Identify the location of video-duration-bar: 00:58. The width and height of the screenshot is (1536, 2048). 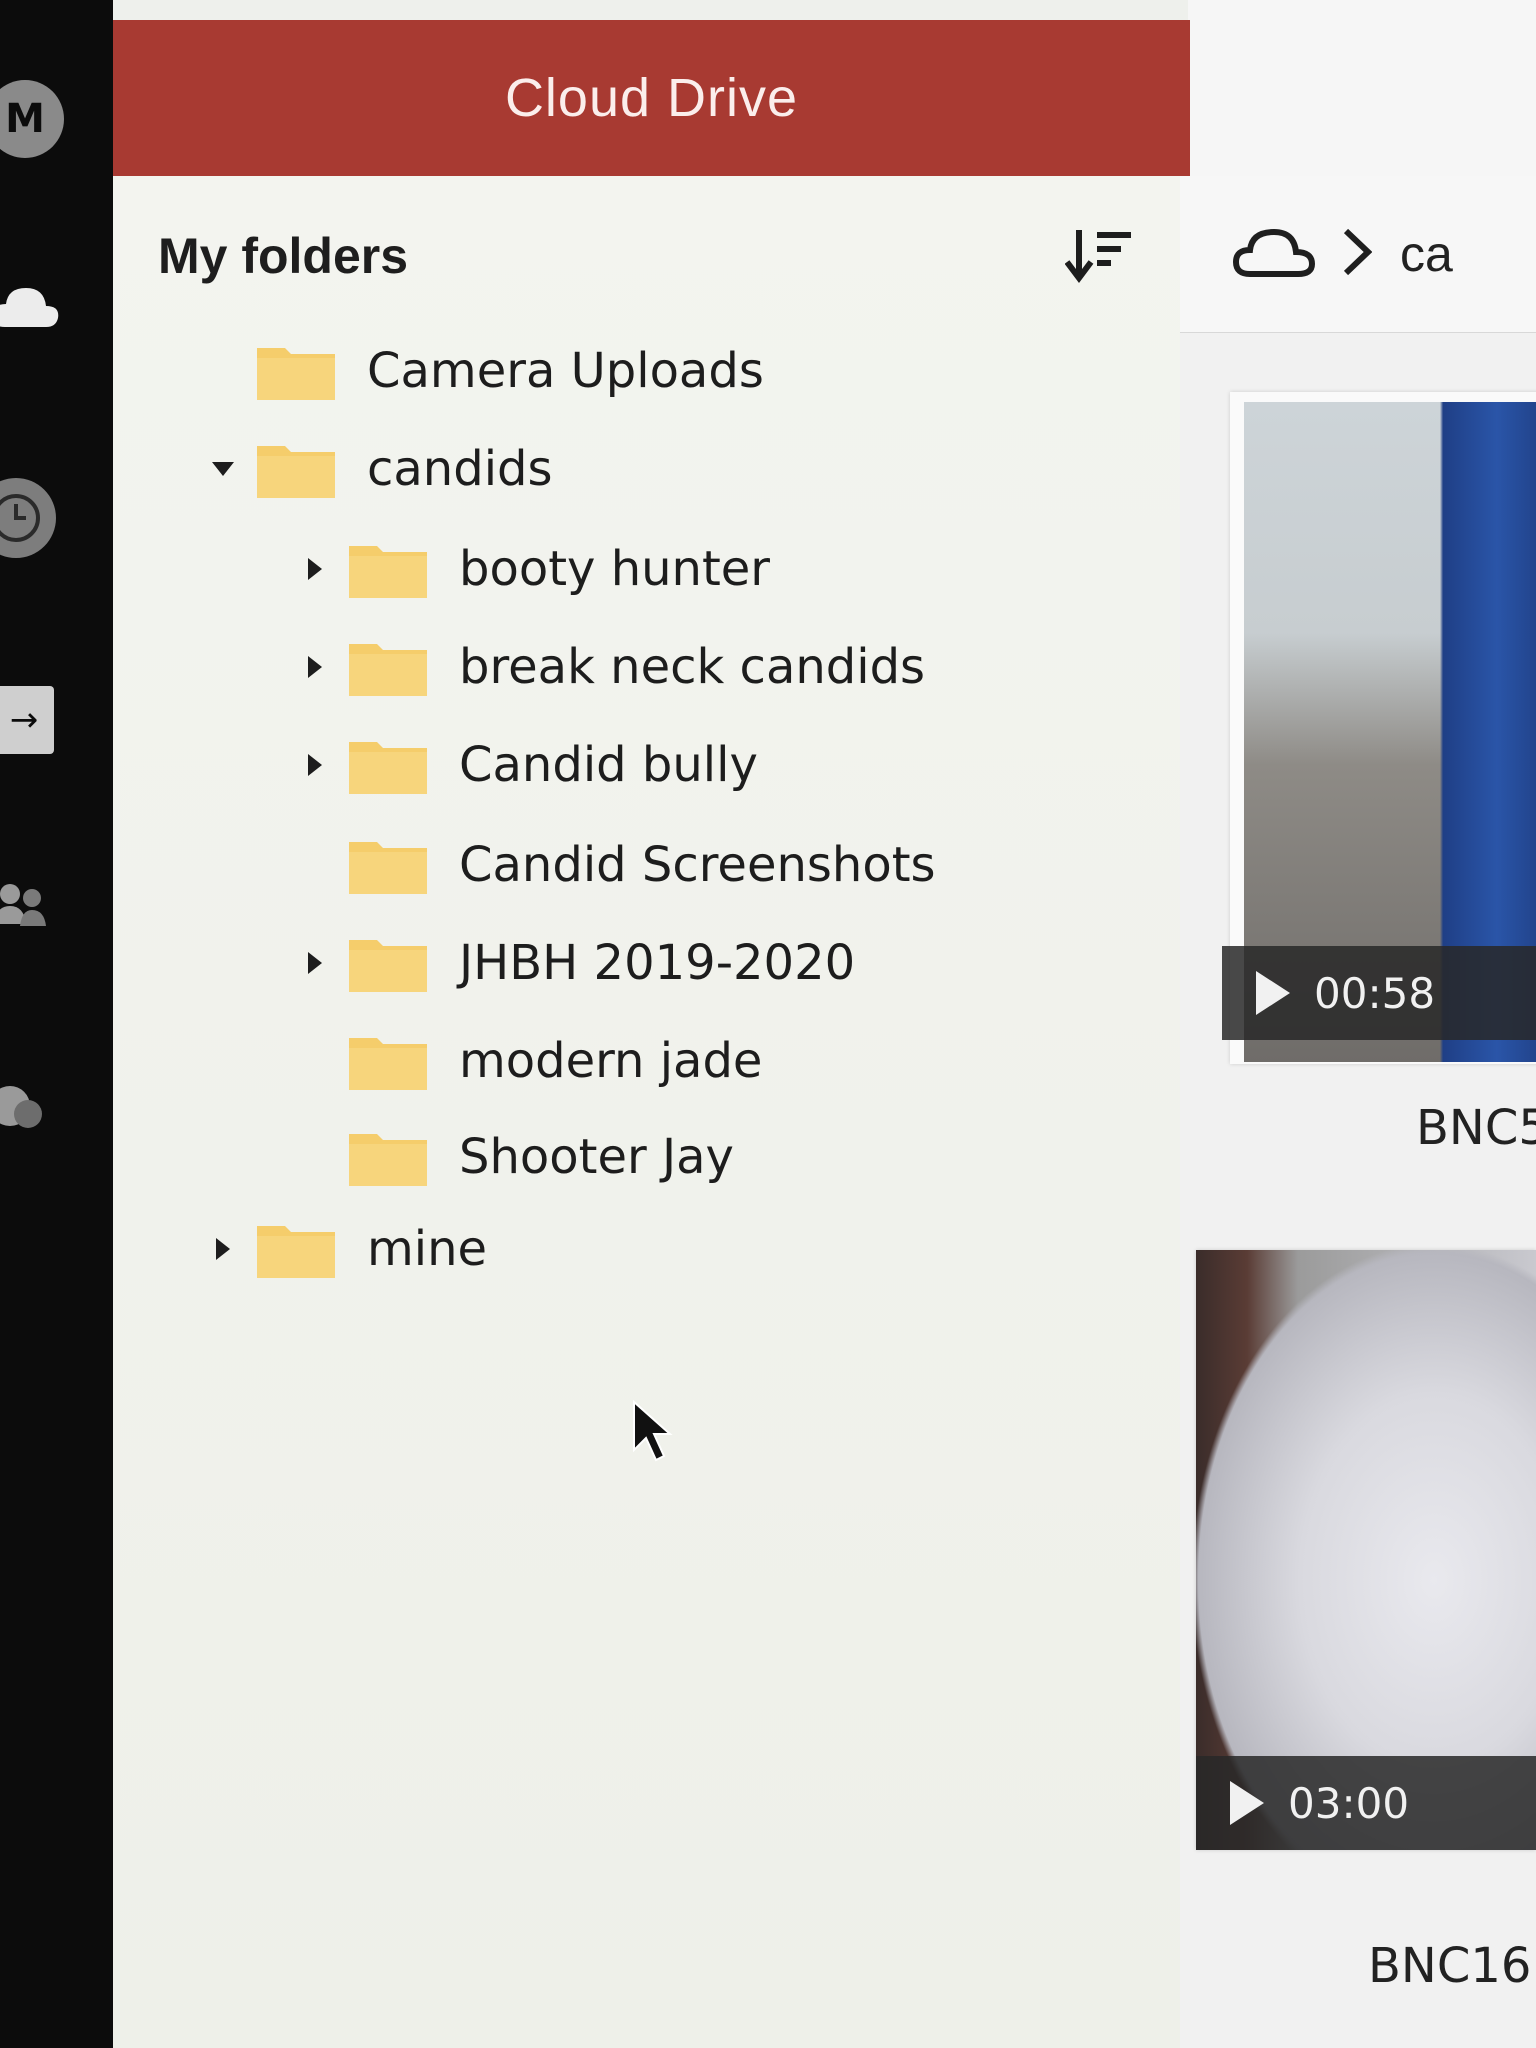
(1379, 993).